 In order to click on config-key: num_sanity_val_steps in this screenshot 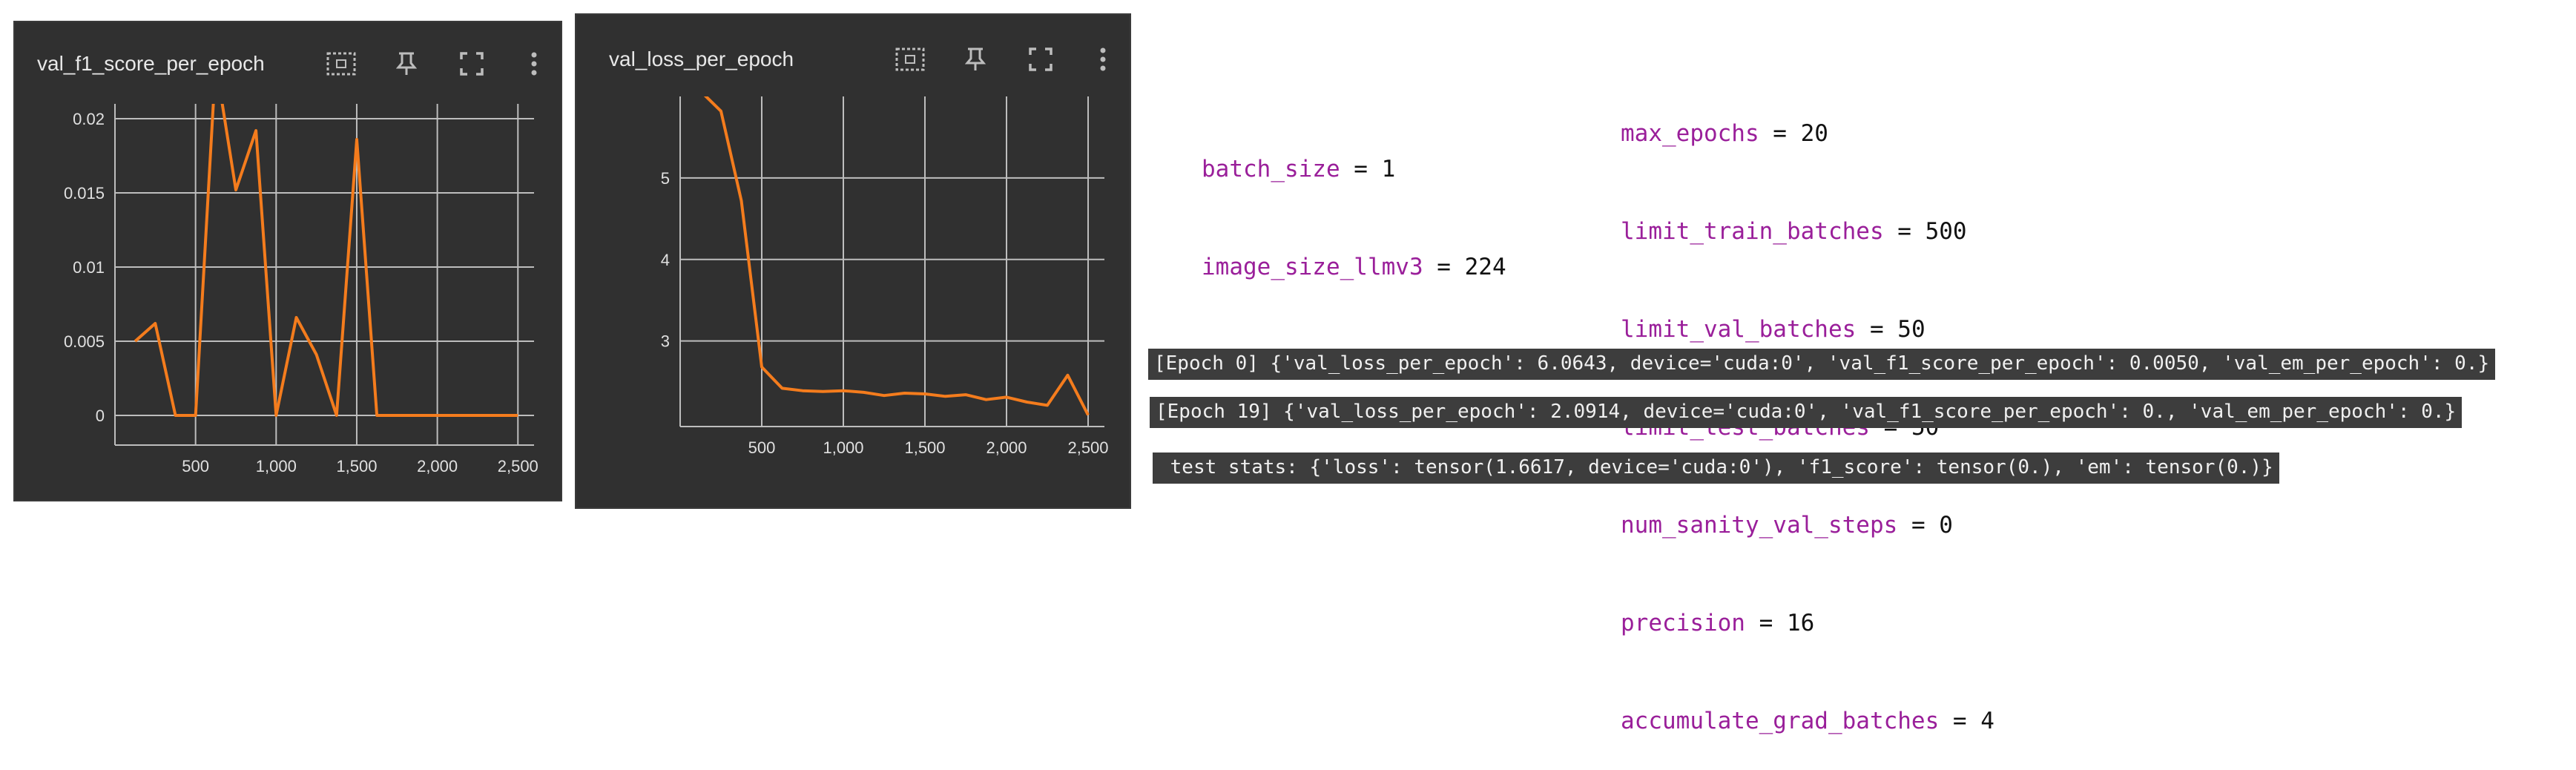, I will do `click(1759, 525)`.